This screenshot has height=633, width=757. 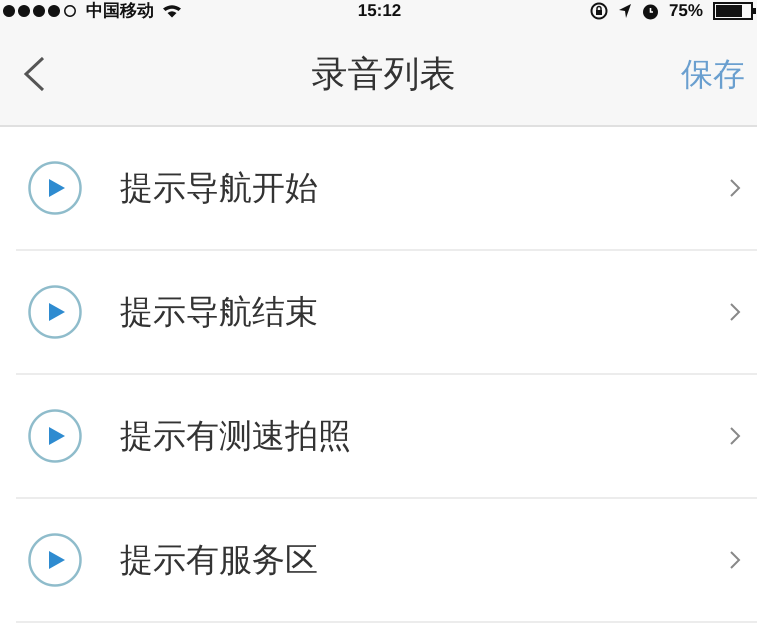 What do you see at coordinates (650, 11) in the screenshot?
I see `clock-icon` at bounding box center [650, 11].